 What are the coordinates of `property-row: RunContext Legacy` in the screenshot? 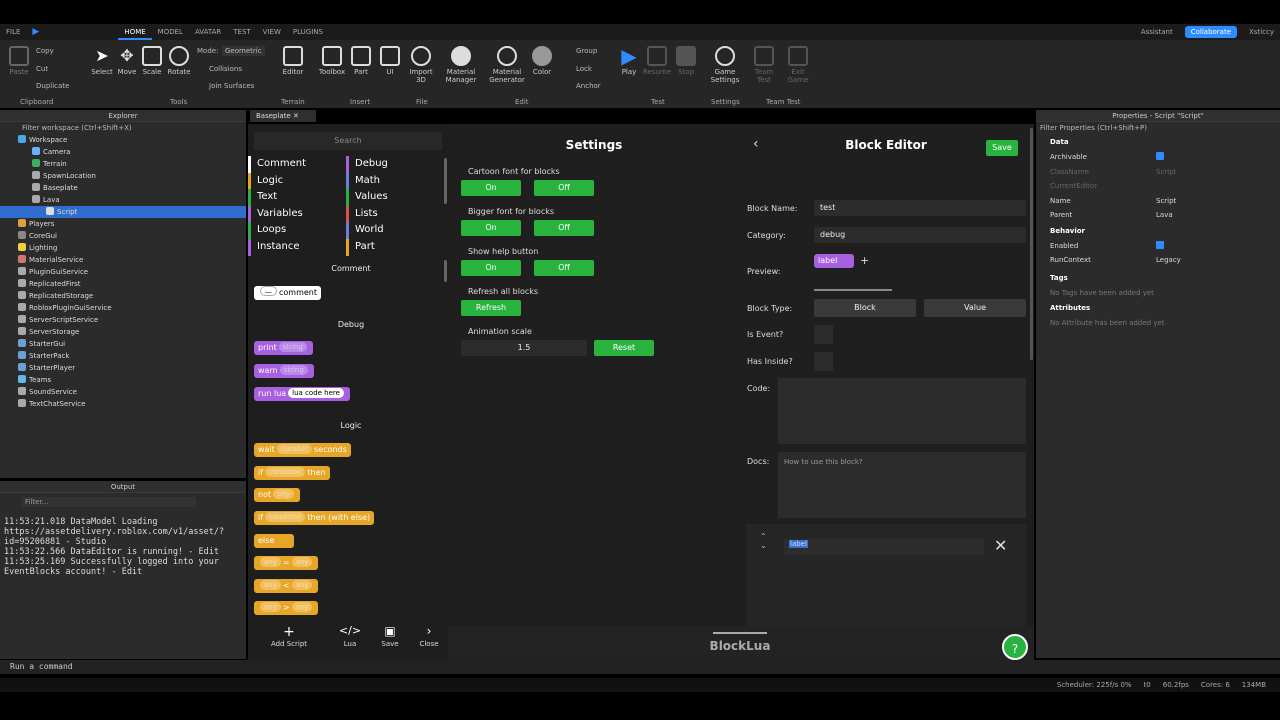 It's located at (1158, 260).